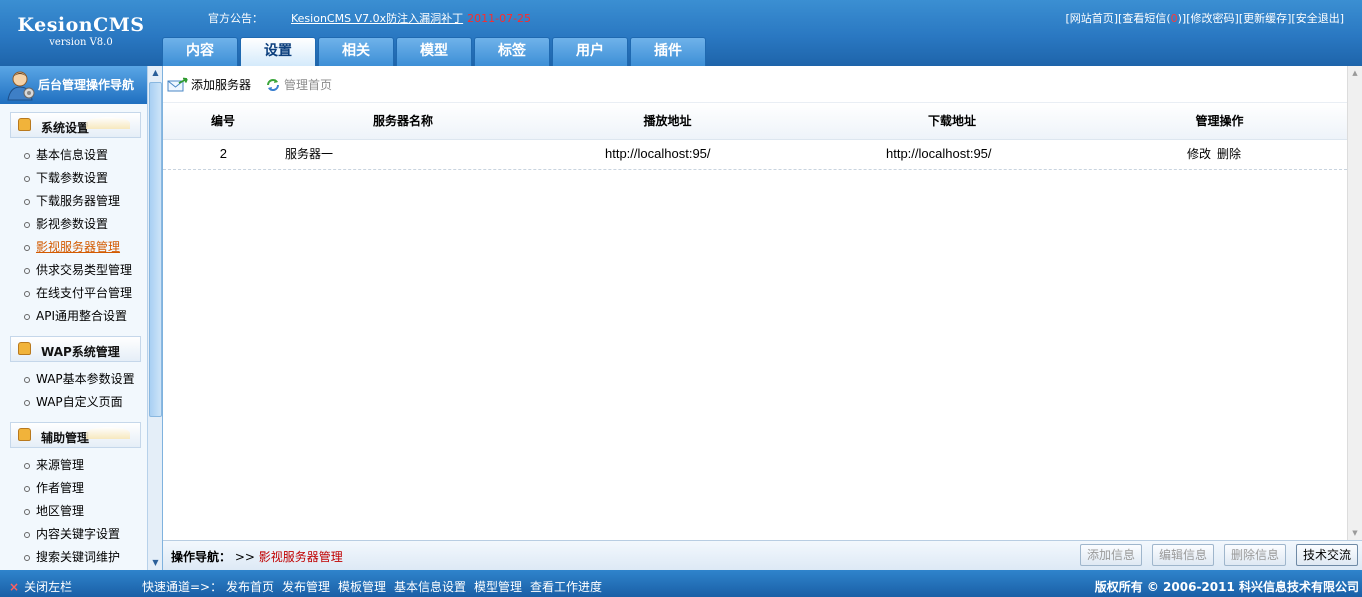  What do you see at coordinates (1226, 587) in the screenshot?
I see `copyright: 版权所有 © 2006-2011 科兴信息技术有限公司` at bounding box center [1226, 587].